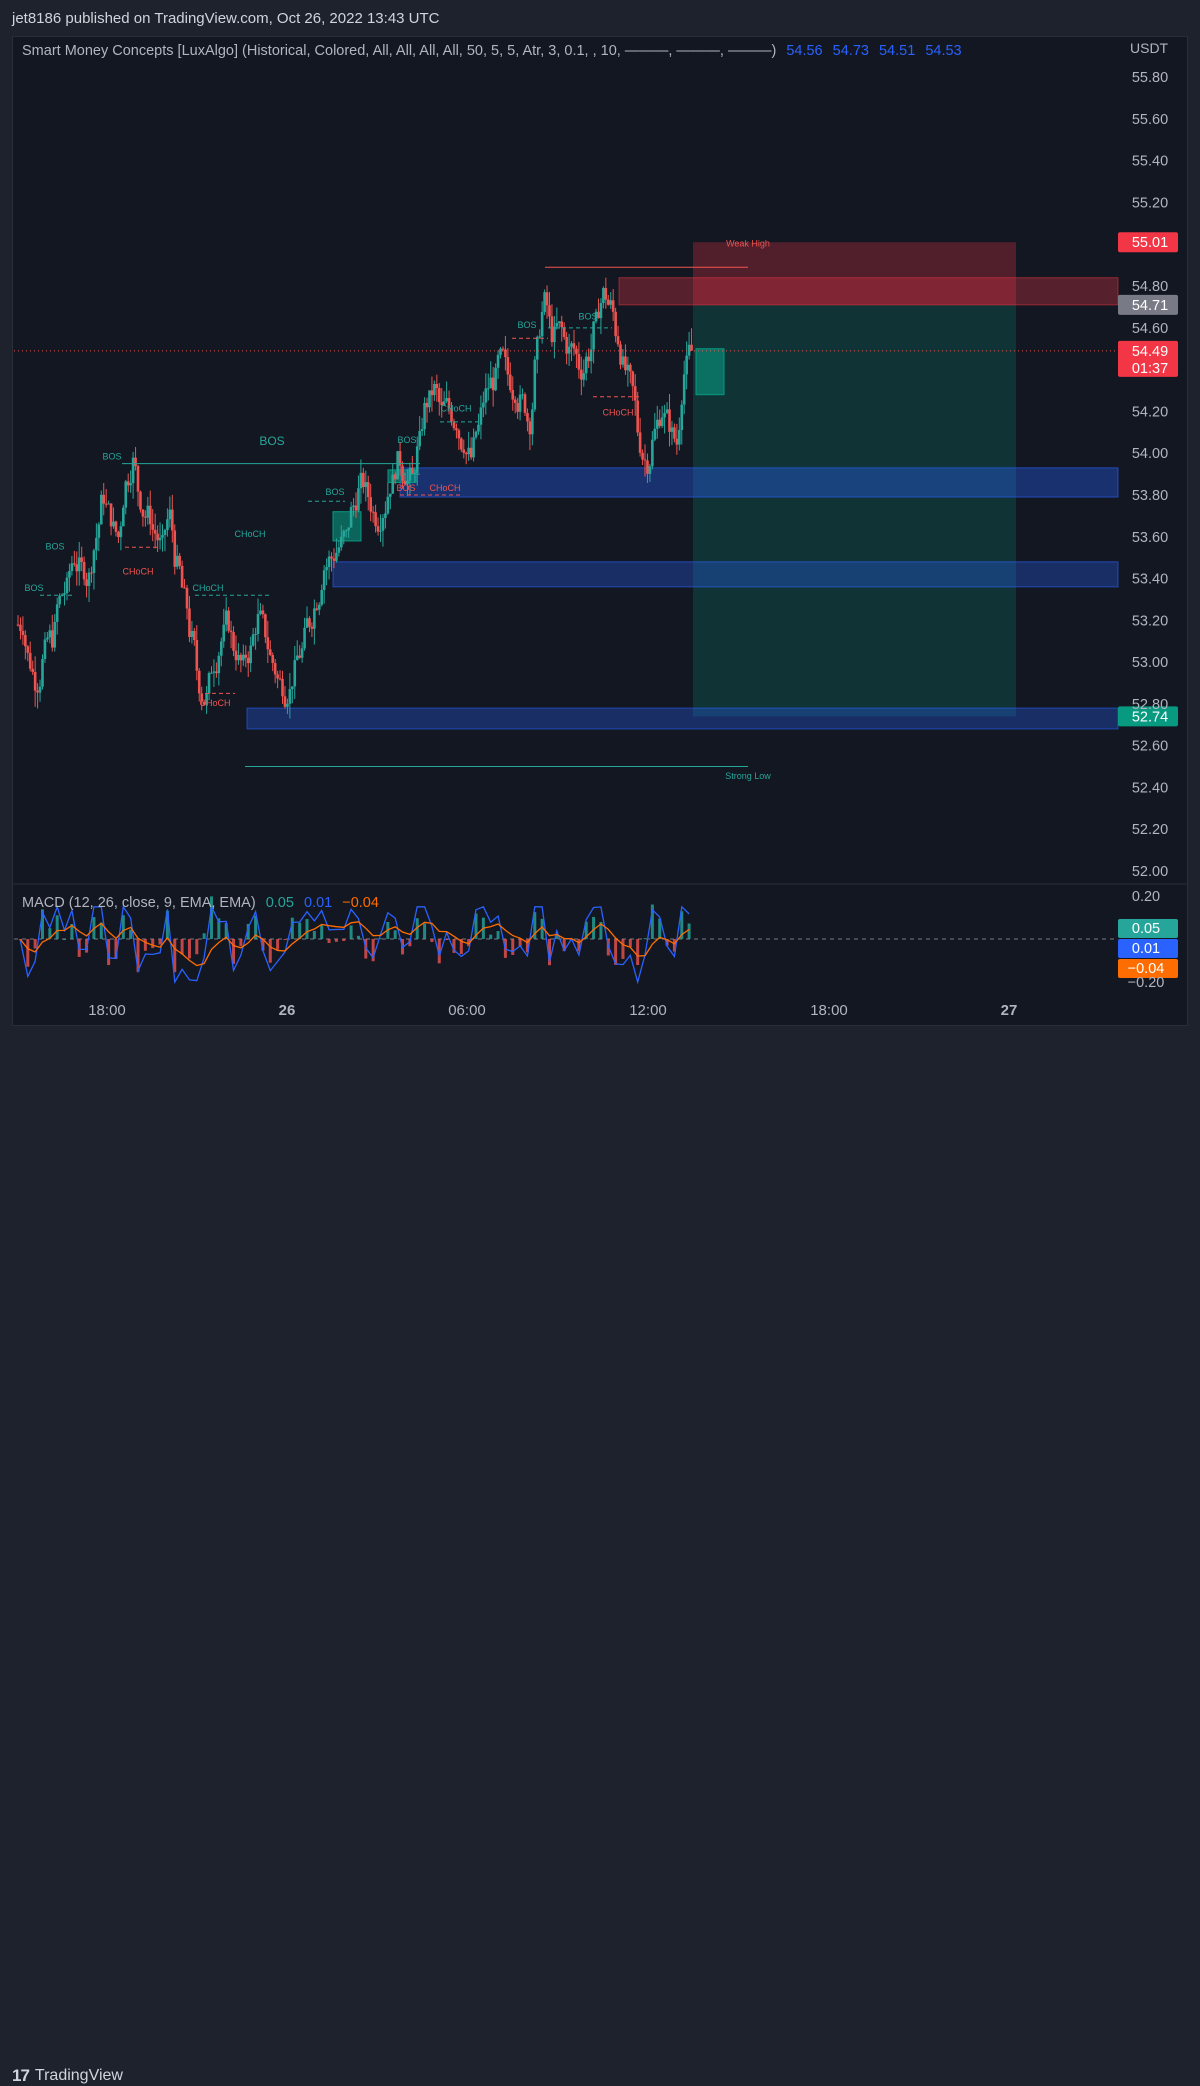 Image resolution: width=1200 pixels, height=2086 pixels. What do you see at coordinates (710, 372) in the screenshot?
I see `fair-value-gap` at bounding box center [710, 372].